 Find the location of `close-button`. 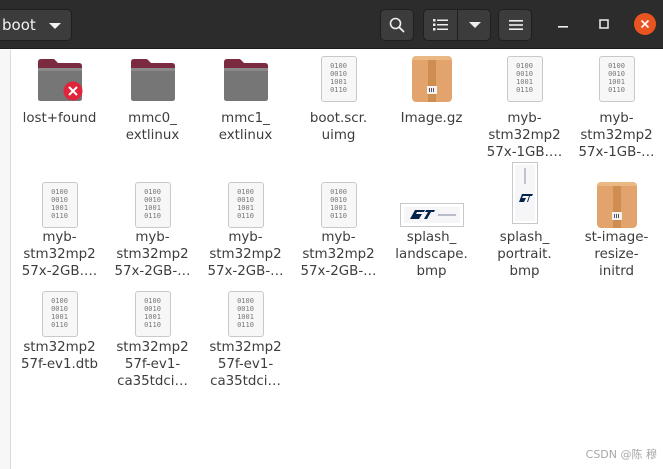

close-button is located at coordinates (645, 24).